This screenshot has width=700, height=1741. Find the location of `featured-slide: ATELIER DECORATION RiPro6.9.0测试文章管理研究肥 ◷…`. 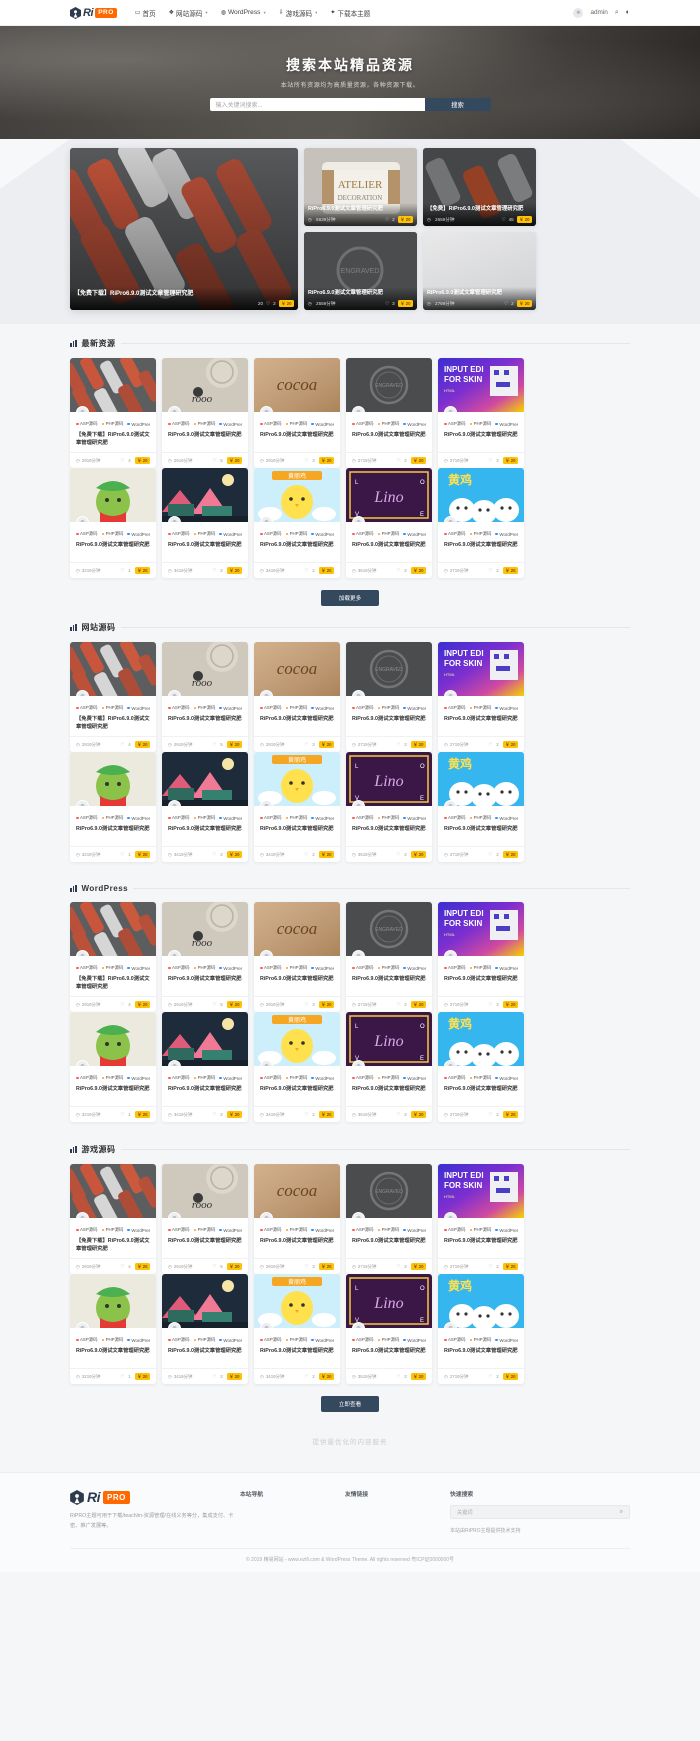

featured-slide: ATELIER DECORATION RiPro6.9.0测试文章管理研究肥 ◷… is located at coordinates (360, 187).